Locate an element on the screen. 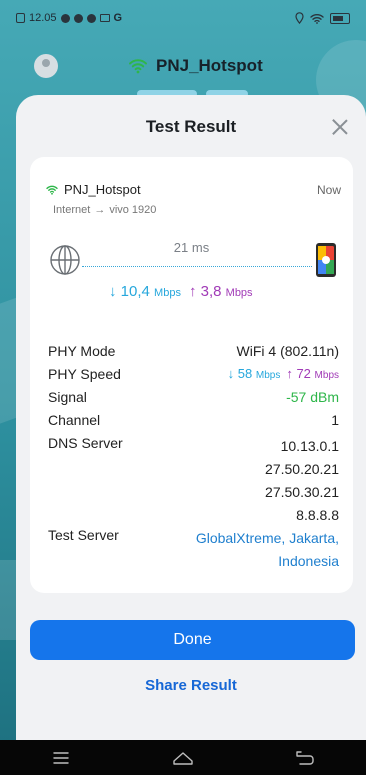 This screenshot has width=366, height=775. upload-speed: ↑ 3,8 Mbps is located at coordinates (221, 291).